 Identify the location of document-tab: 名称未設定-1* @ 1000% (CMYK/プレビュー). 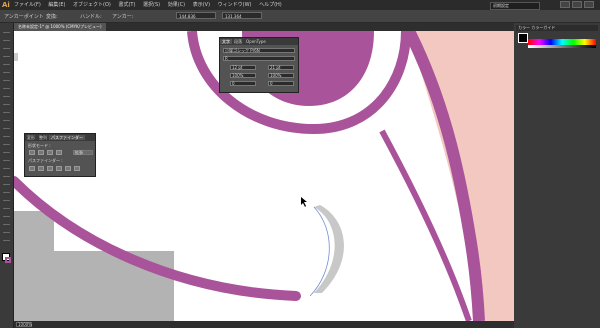
(60, 27).